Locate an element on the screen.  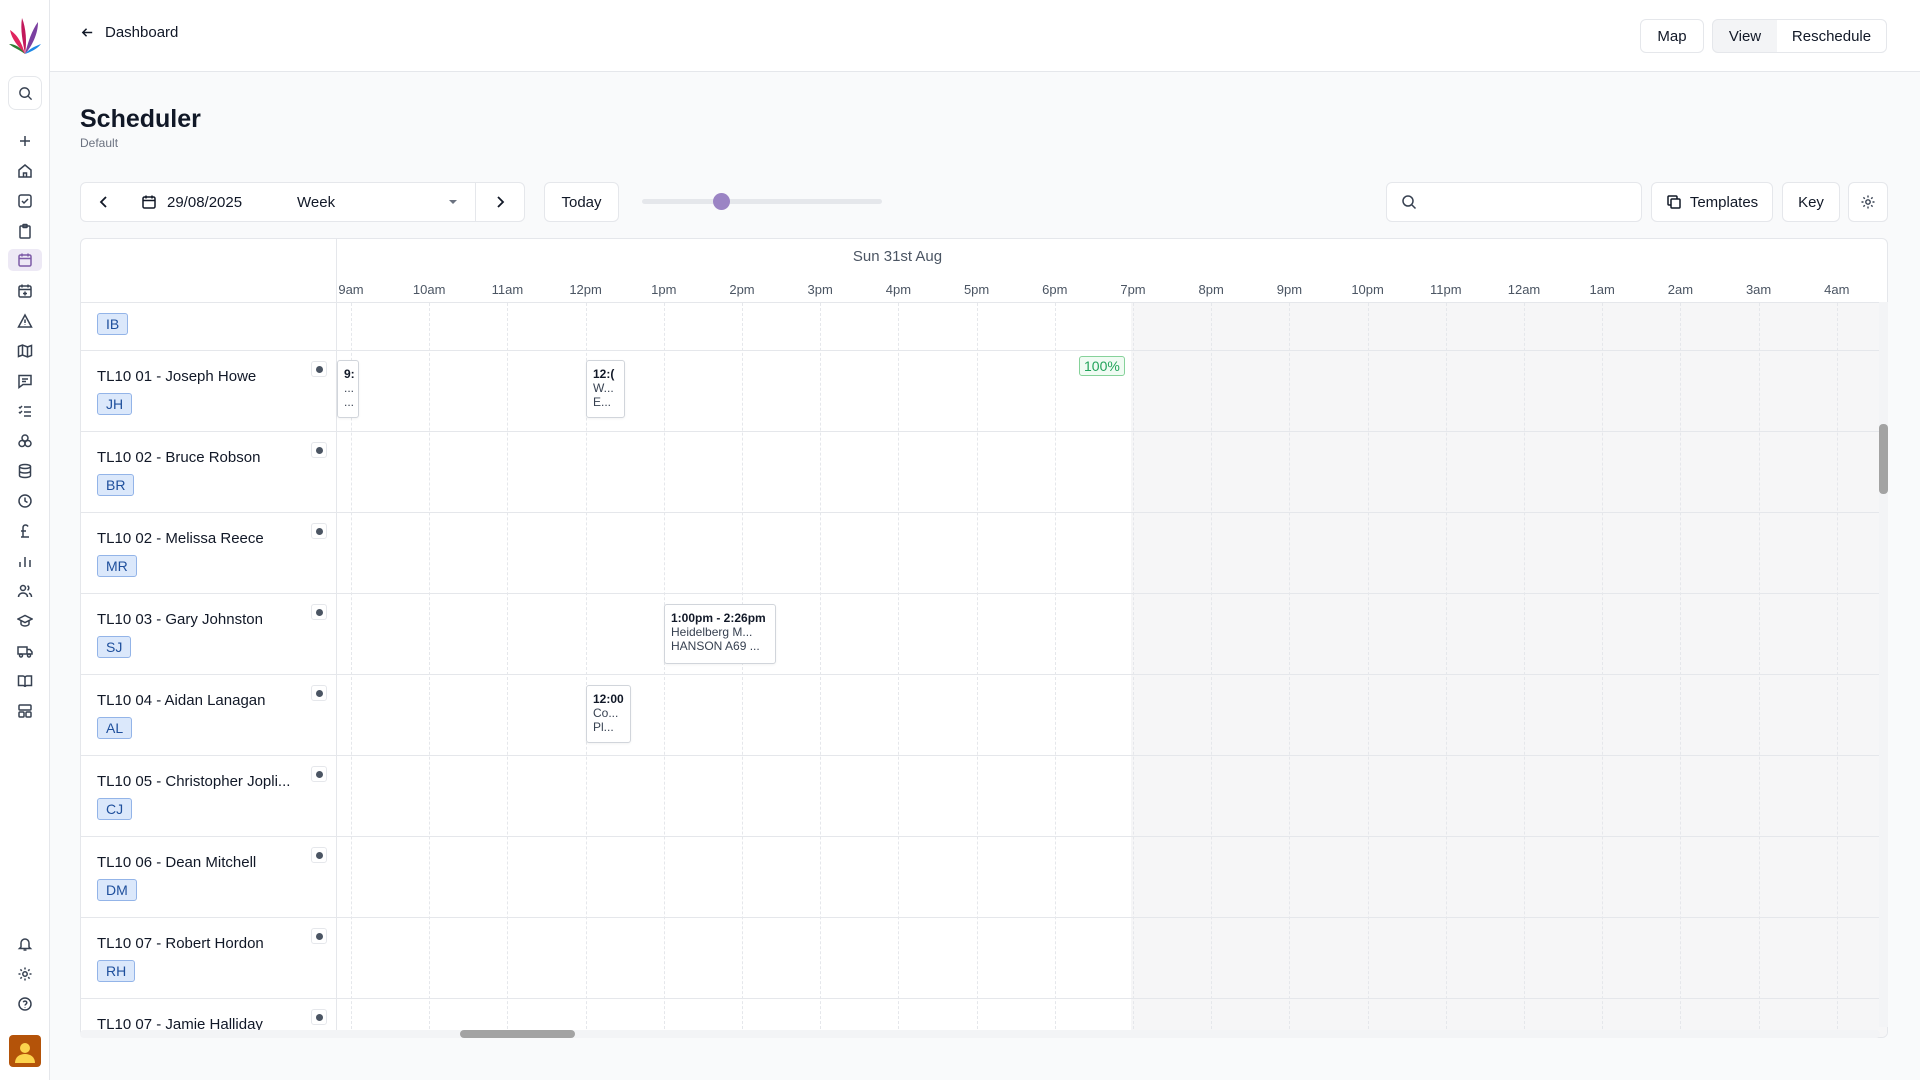
vertical-scrollbar-thumb is located at coordinates (1883, 459).